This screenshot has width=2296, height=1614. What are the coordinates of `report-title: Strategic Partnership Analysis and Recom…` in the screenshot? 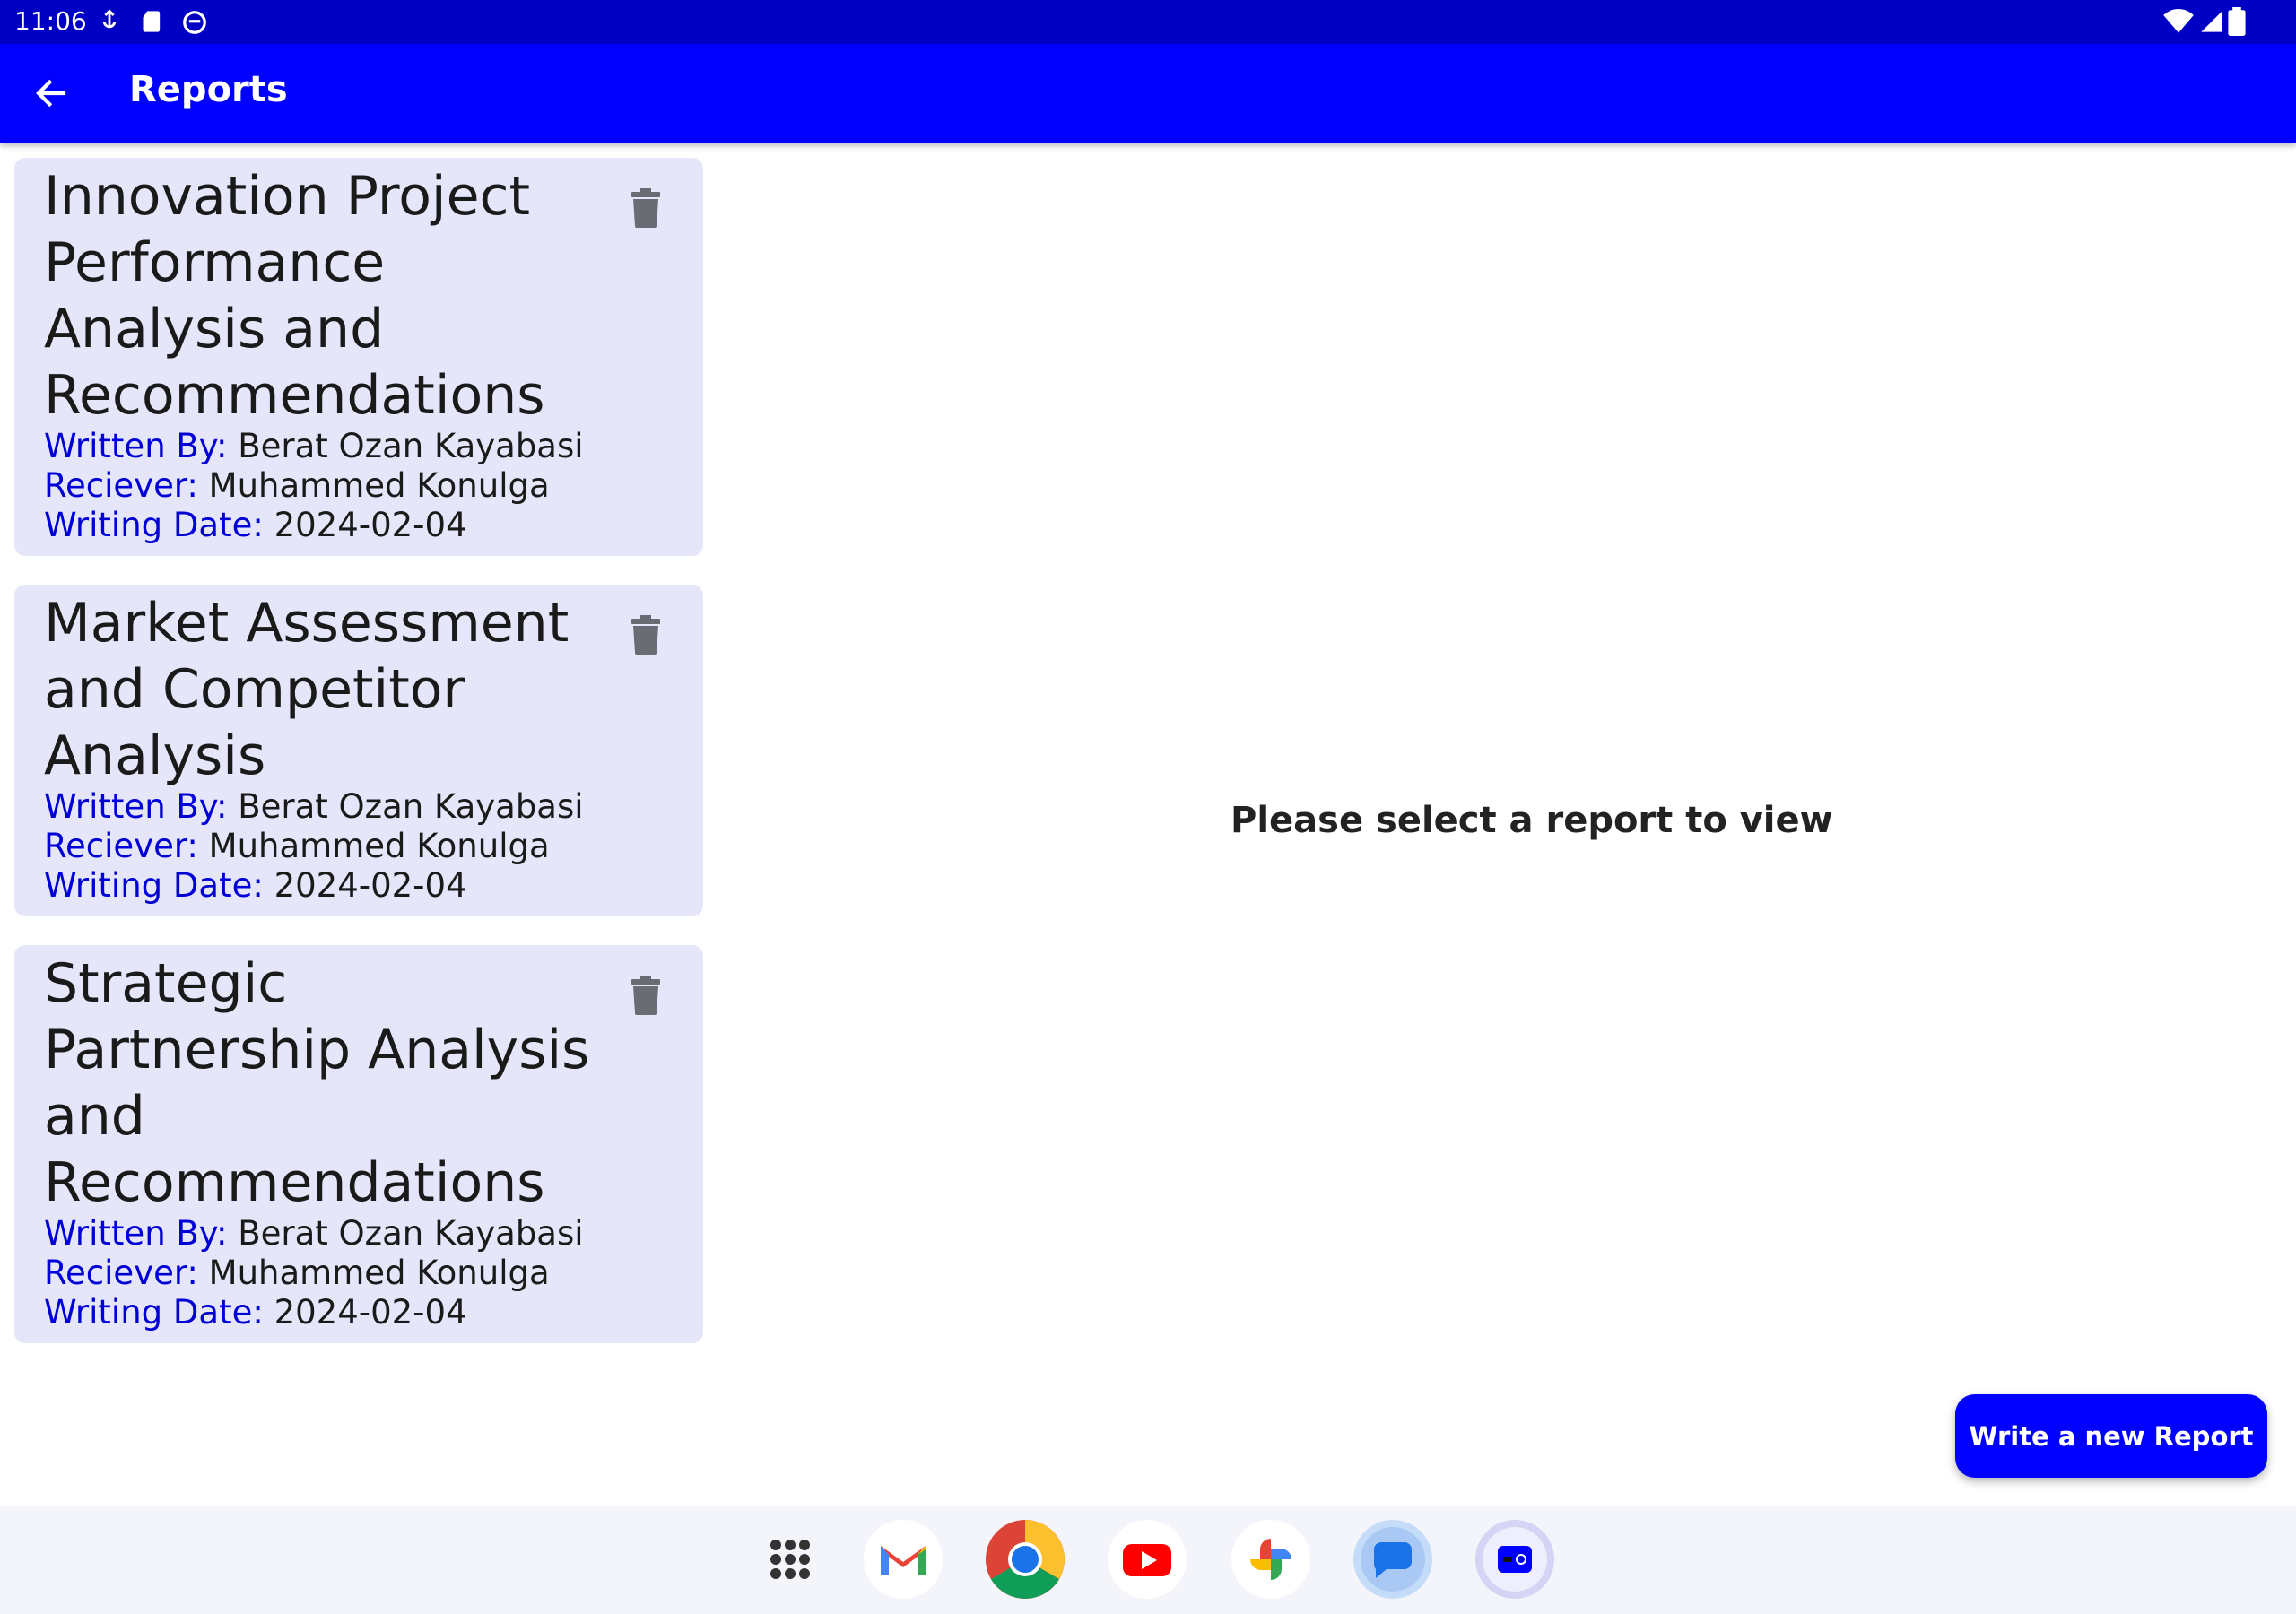 It's located at (317, 1083).